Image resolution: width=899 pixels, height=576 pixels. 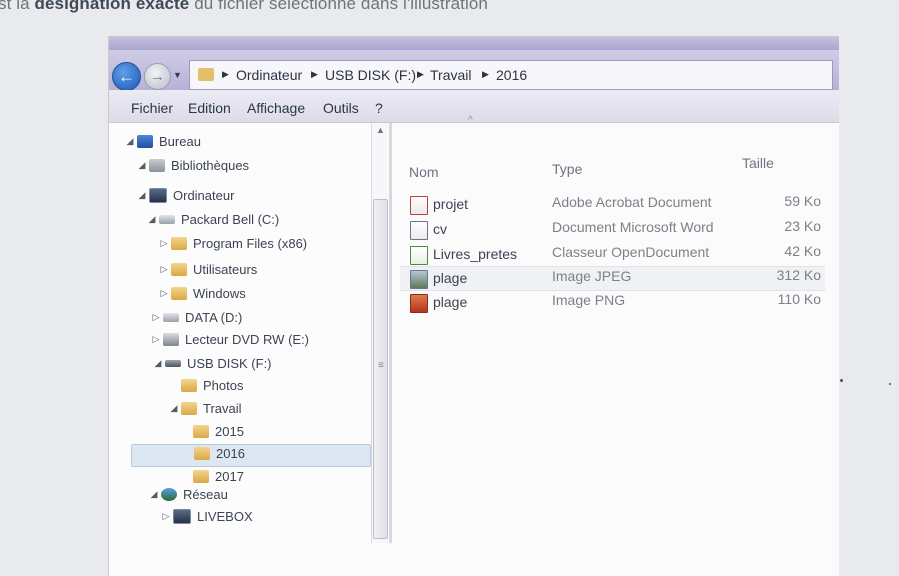 What do you see at coordinates (214, 318) in the screenshot?
I see `tree-item-label: DATA (D:)` at bounding box center [214, 318].